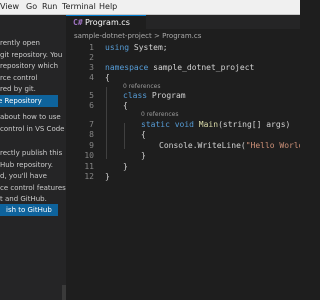 The width and height of the screenshot is (320, 300). I want to click on editor-tab-bar: C# Program.cs, so click(183, 22).